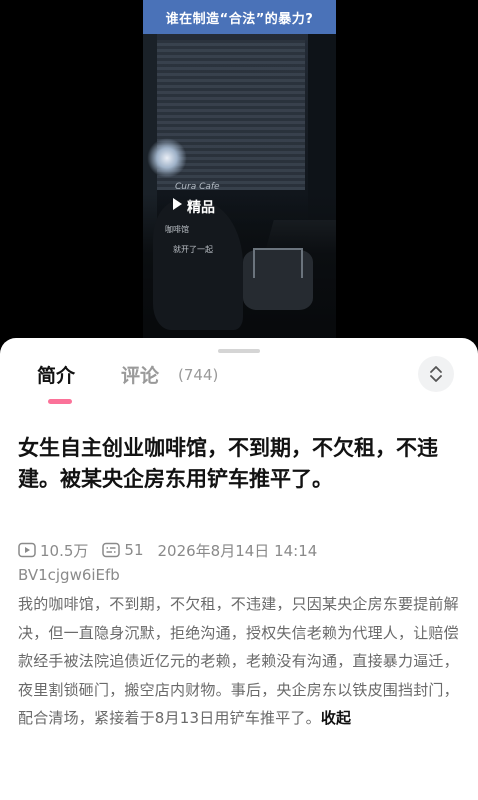 Image resolution: width=478 pixels, height=800 pixels. I want to click on expand-collapse-button, so click(436, 374).